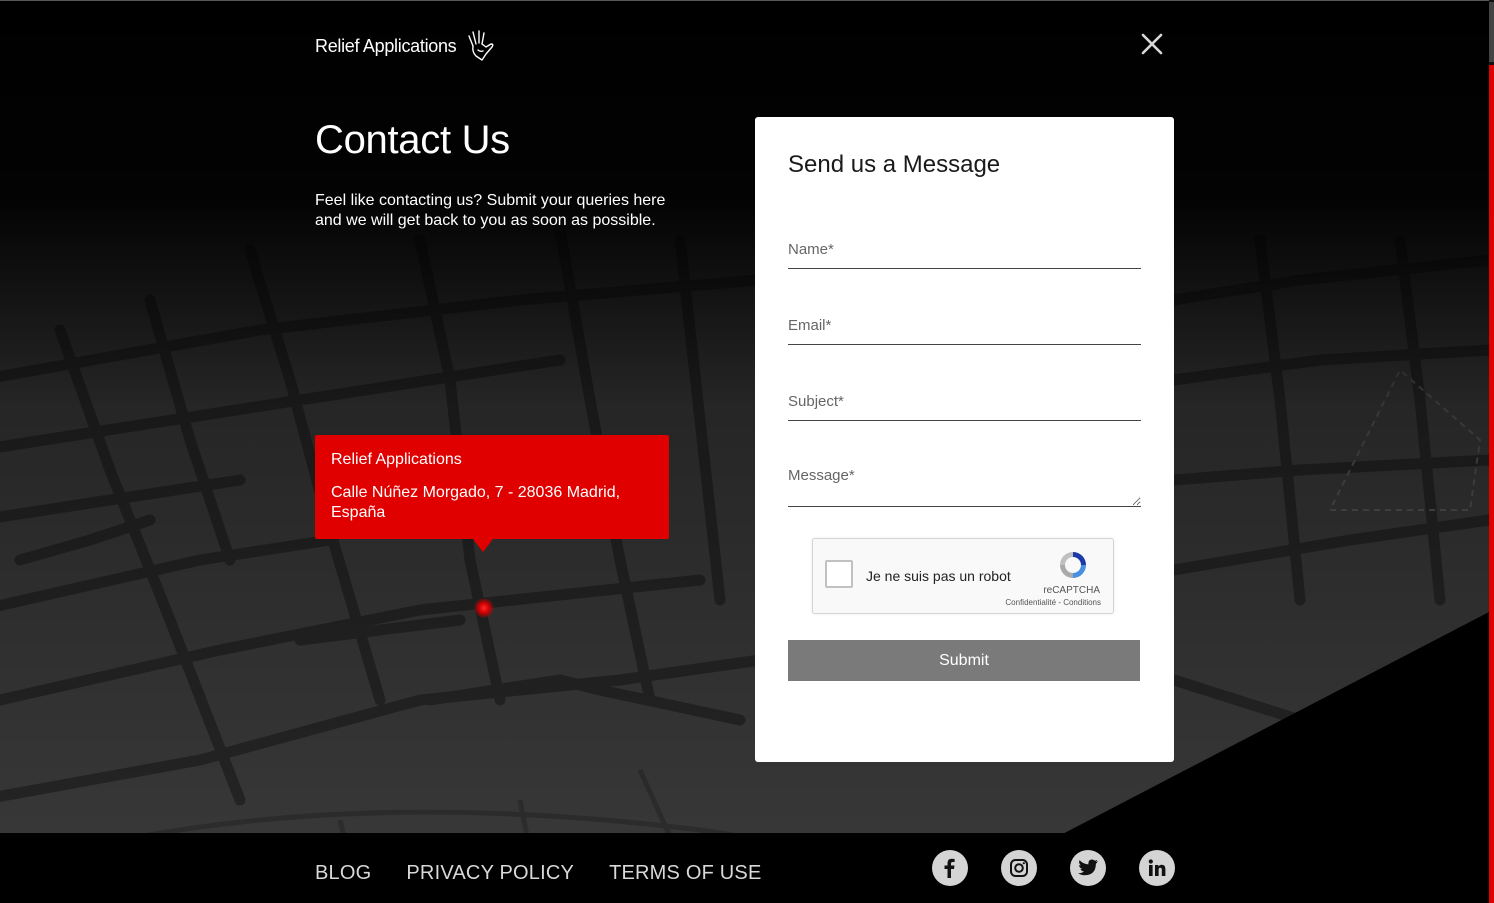  What do you see at coordinates (1071, 590) in the screenshot?
I see `recaptcha-brand: reCAPTCHA` at bounding box center [1071, 590].